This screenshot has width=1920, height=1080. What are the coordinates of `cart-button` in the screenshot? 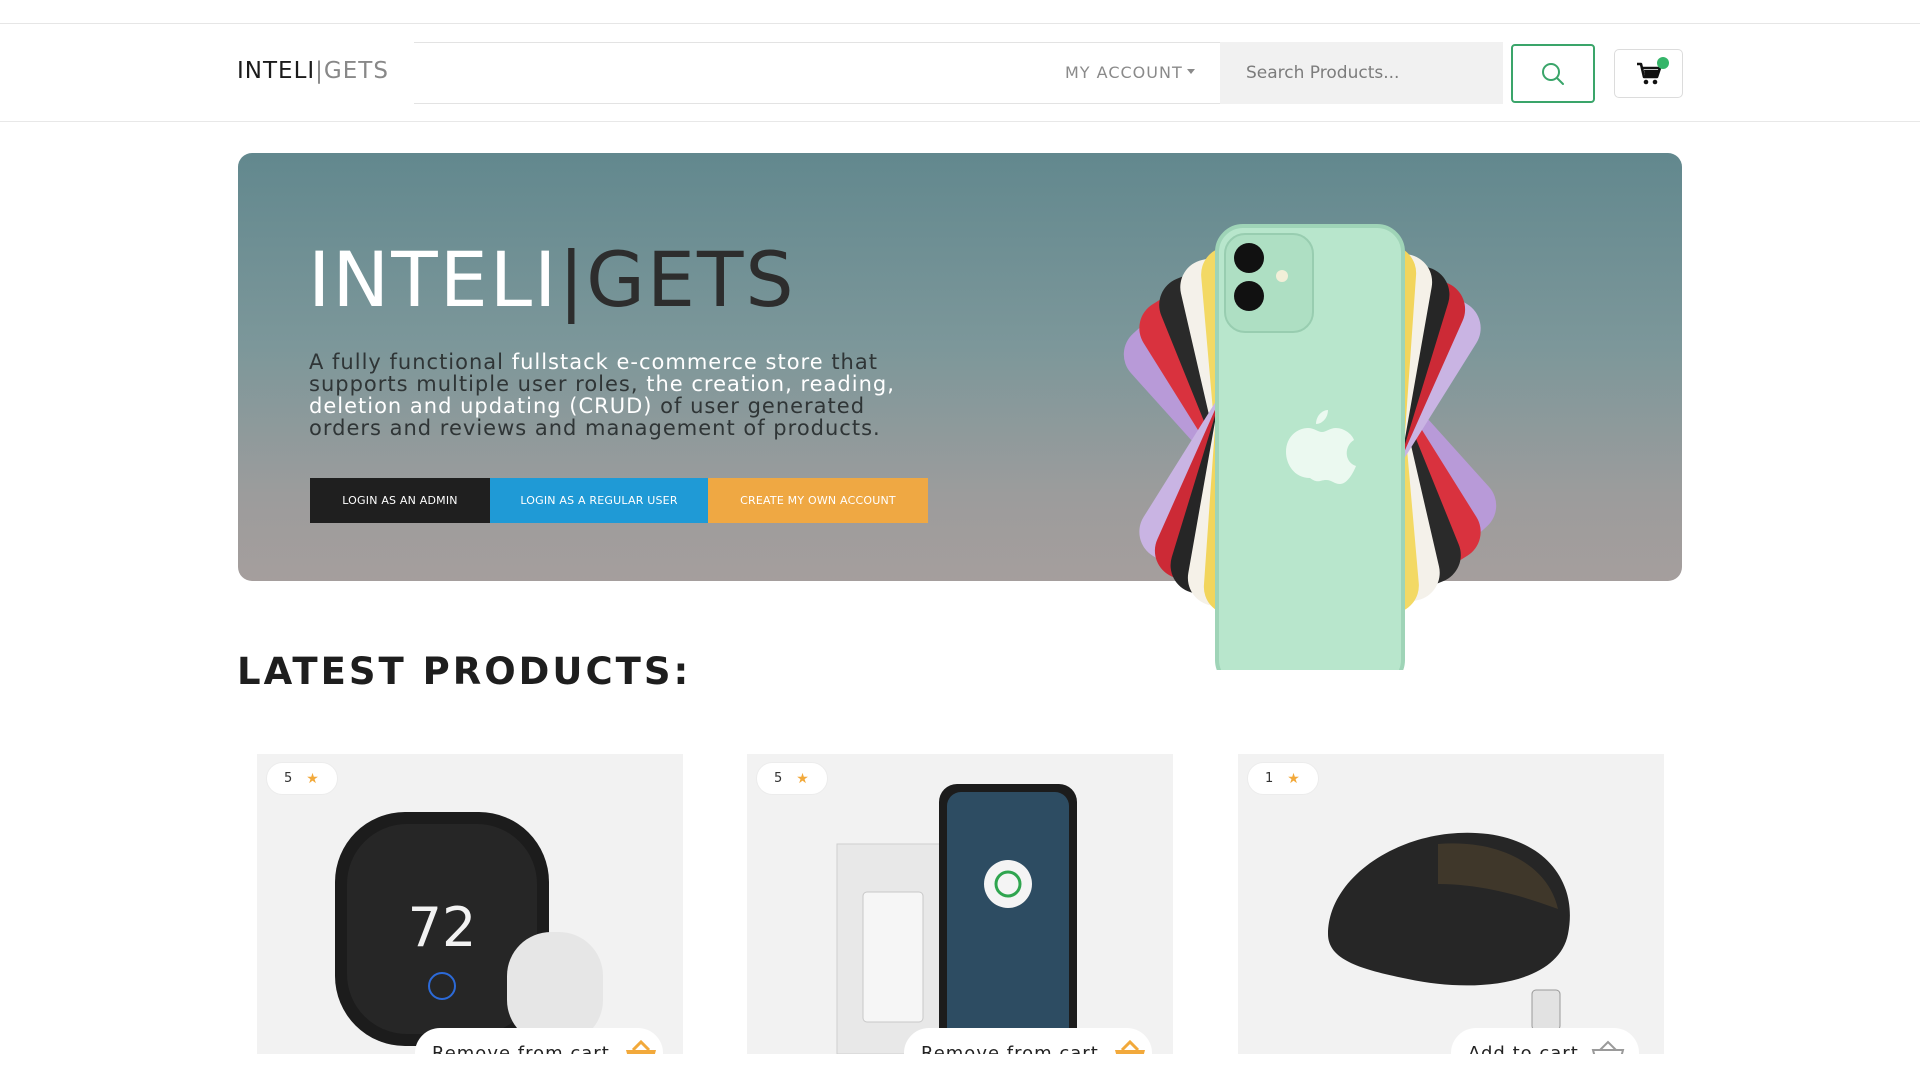 It's located at (1648, 73).